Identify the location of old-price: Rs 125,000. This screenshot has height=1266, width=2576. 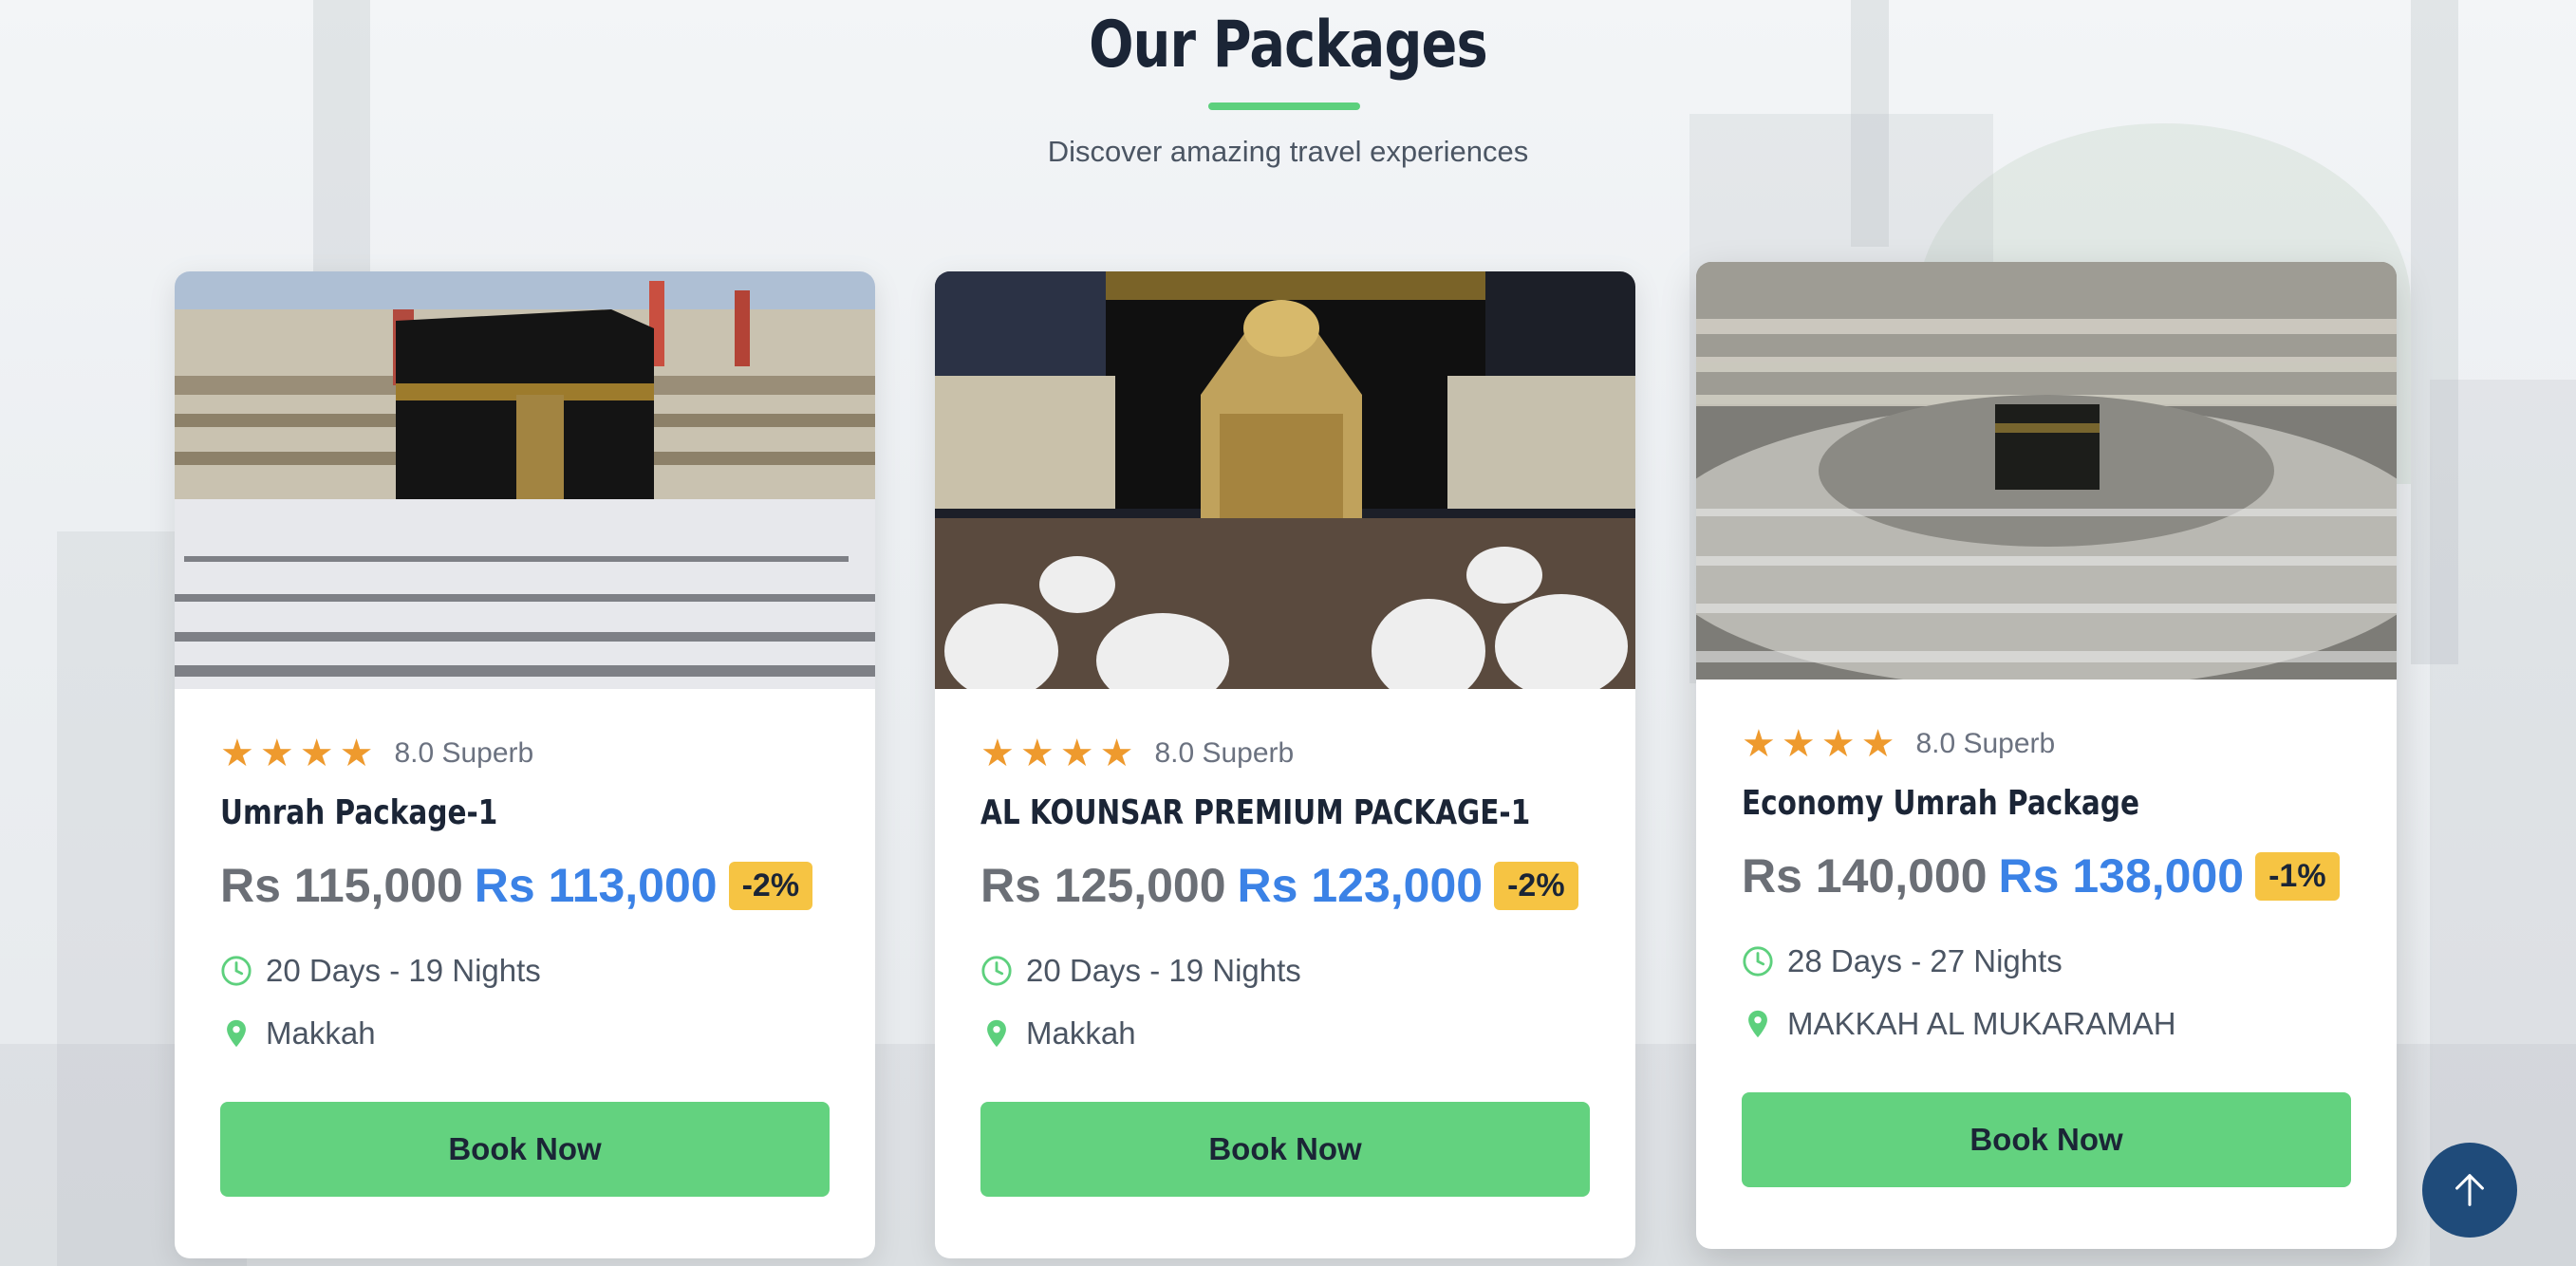
(1103, 885).